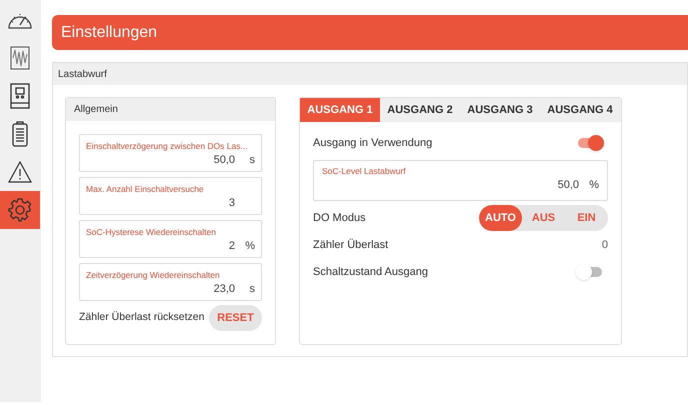 The height and width of the screenshot is (405, 688). I want to click on field-value: 23,0, so click(224, 289).